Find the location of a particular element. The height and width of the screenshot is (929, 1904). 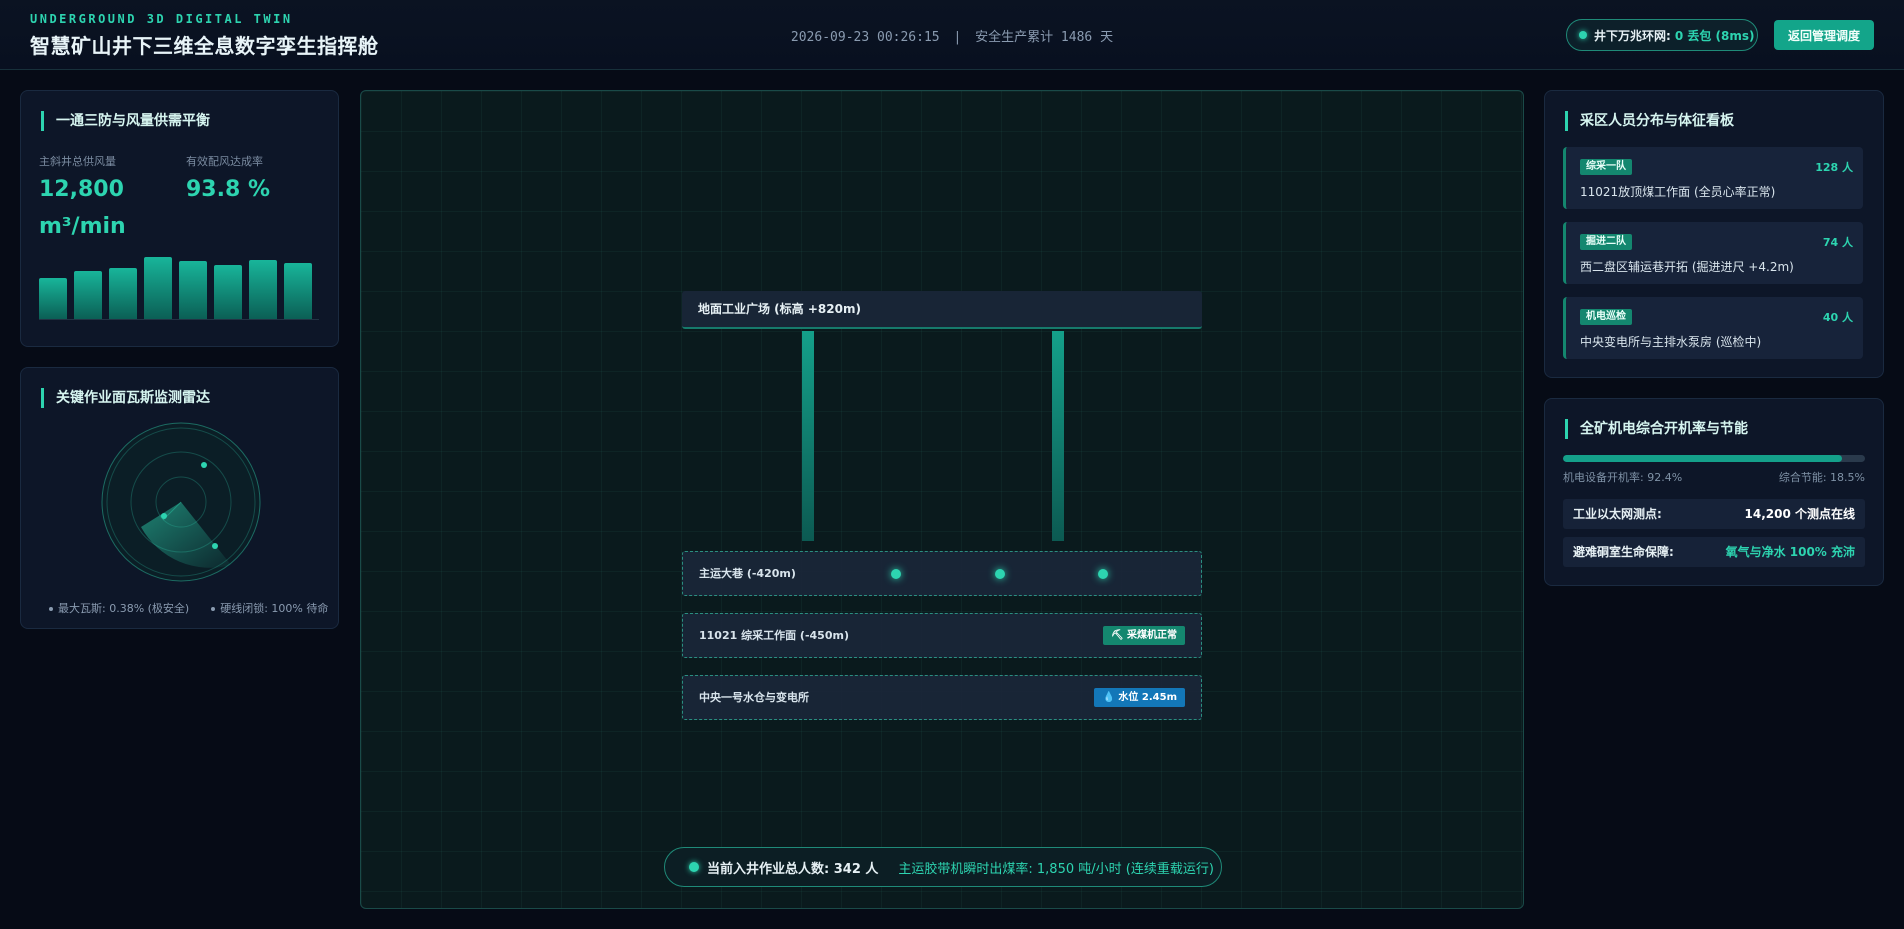

back-to-dispatch-button: 返回管理调度 is located at coordinates (1824, 35).